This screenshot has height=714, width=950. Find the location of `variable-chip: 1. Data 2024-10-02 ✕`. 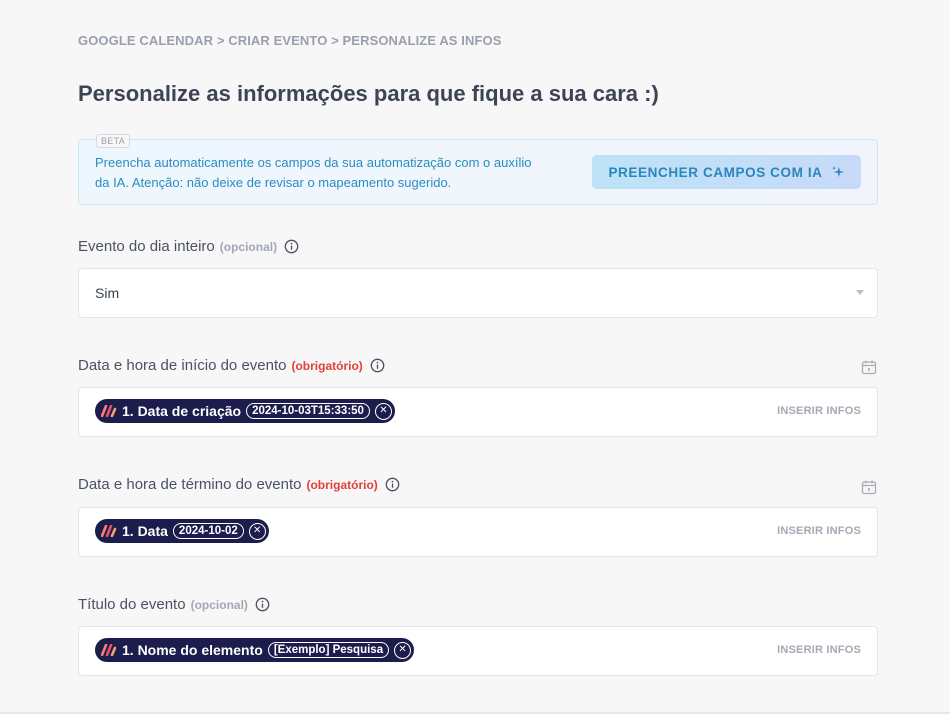

variable-chip: 1. Data 2024-10-02 ✕ is located at coordinates (182, 531).